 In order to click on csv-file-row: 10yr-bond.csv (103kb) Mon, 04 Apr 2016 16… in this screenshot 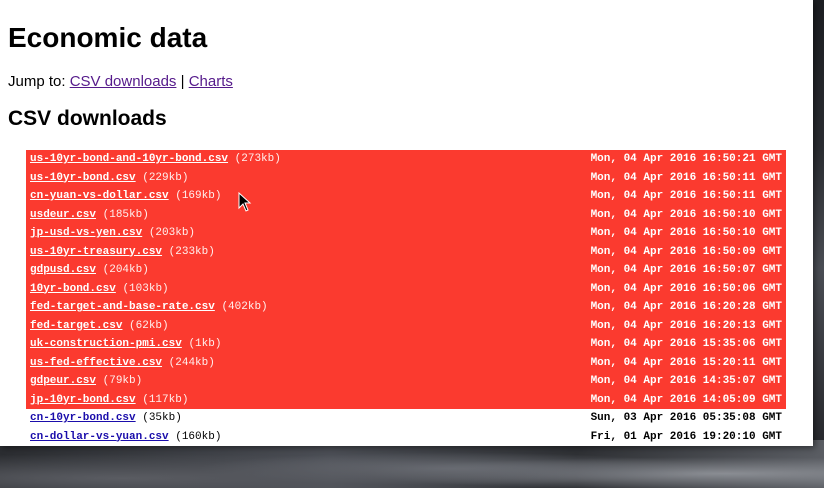, I will do `click(406, 289)`.